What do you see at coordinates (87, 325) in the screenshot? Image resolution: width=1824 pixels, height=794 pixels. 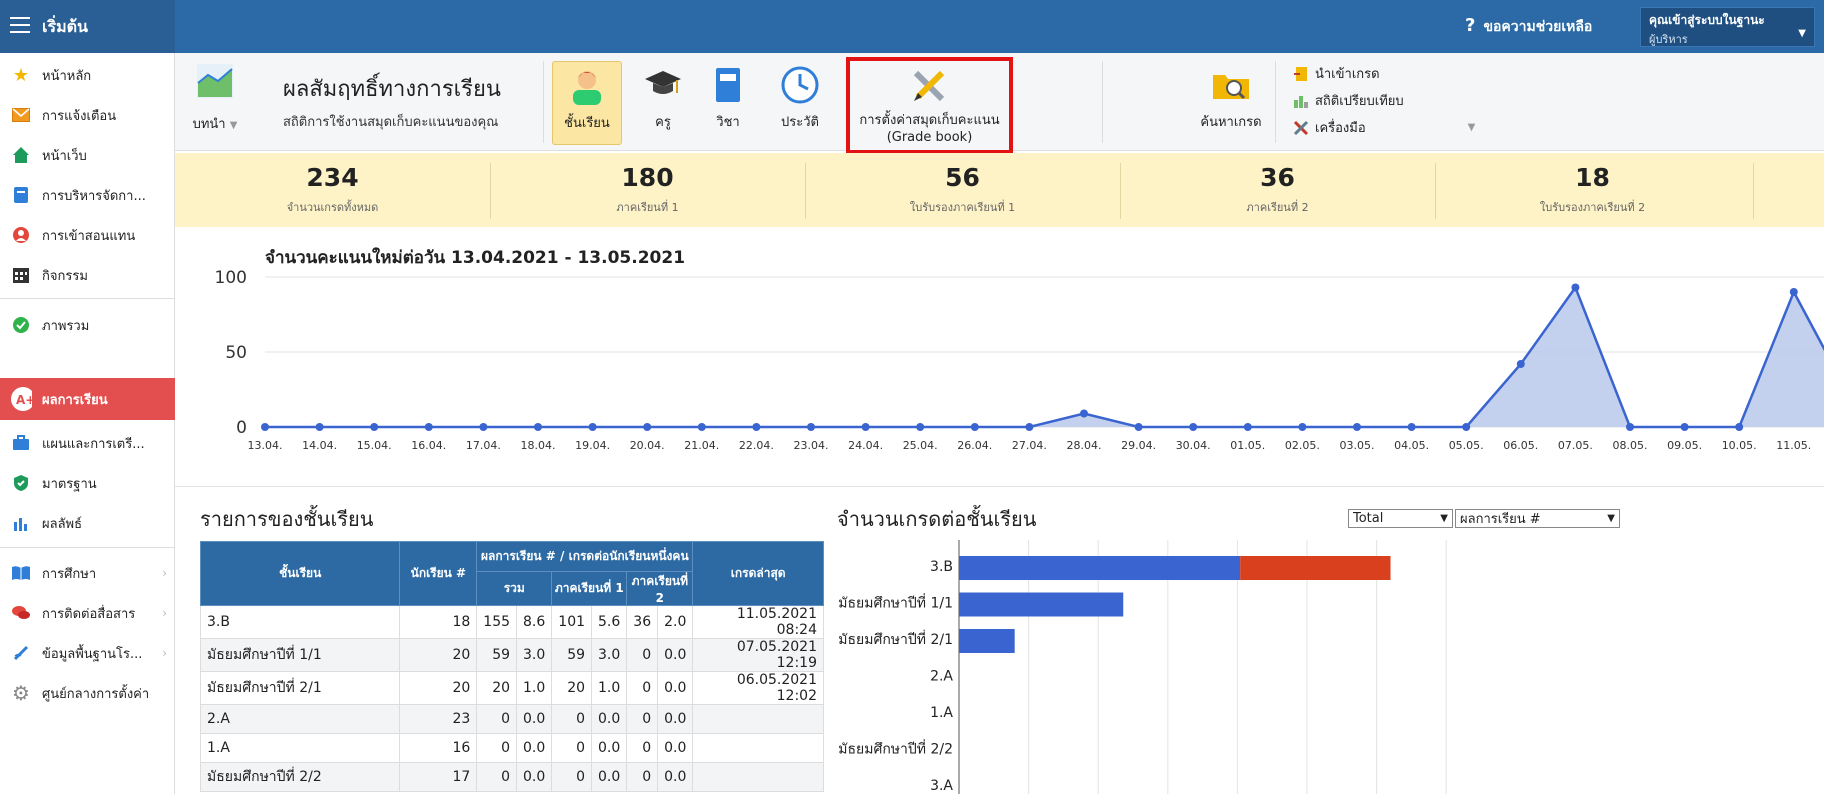 I see `sidebar-item-overview: ภาพรวม` at bounding box center [87, 325].